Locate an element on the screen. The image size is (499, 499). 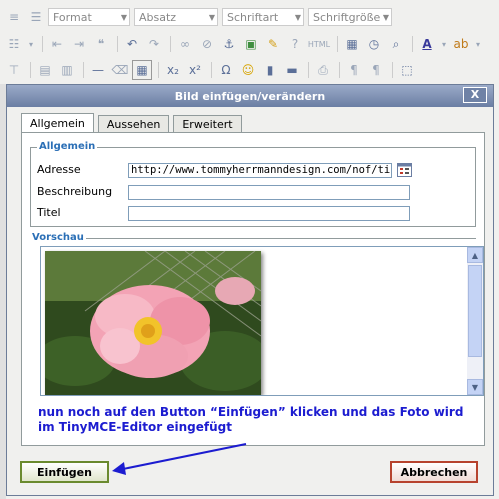
insert-button-label: Einfügen is located at coordinates (64, 472).